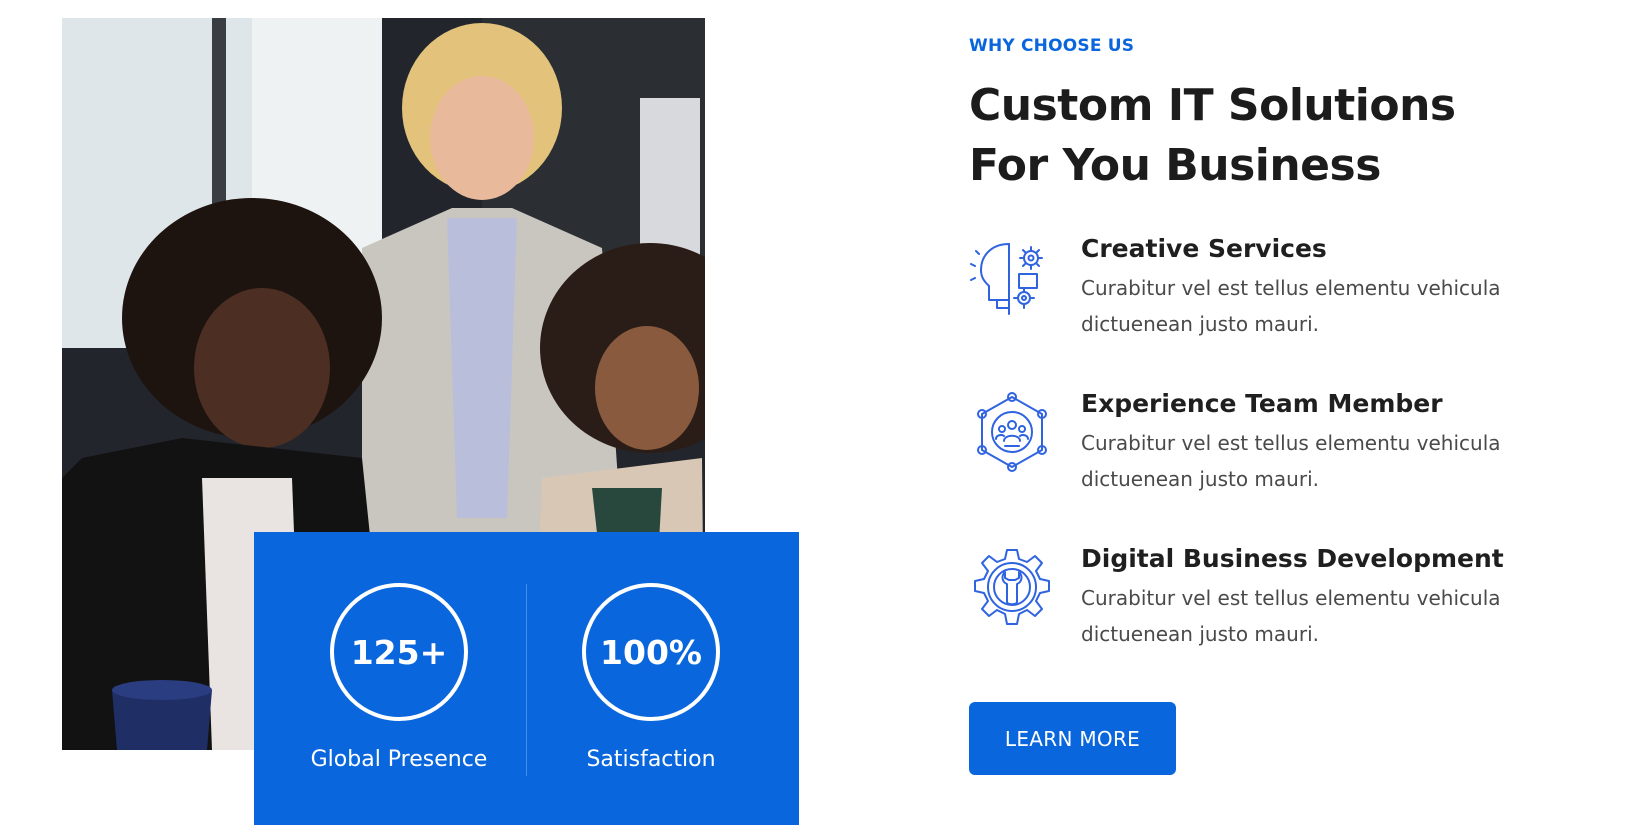 The image size is (1631, 839). What do you see at coordinates (399, 652) in the screenshot?
I see `stat-value-ring: 125+` at bounding box center [399, 652].